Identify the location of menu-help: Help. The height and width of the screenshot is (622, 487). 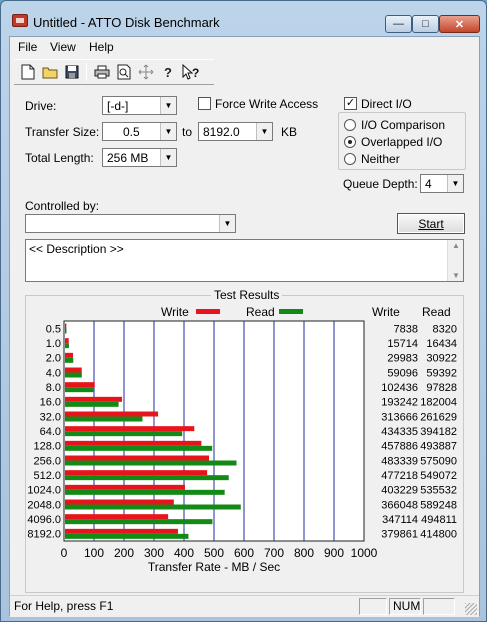
(101, 47).